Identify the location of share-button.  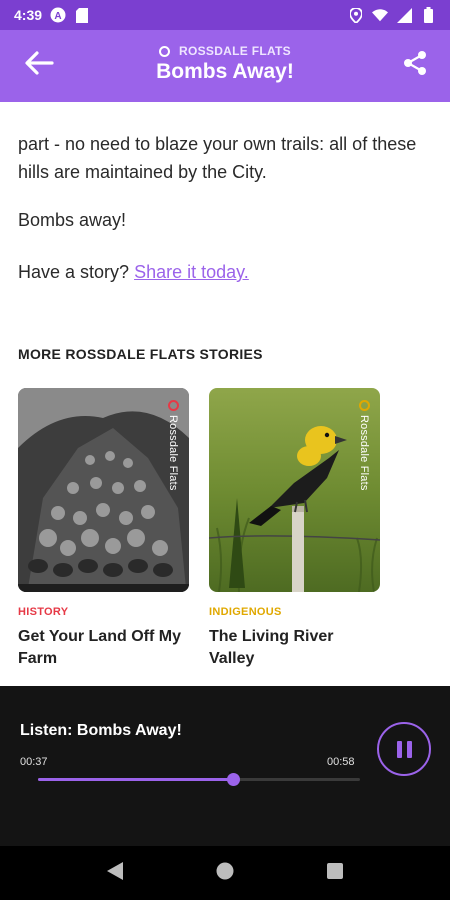
(415, 65).